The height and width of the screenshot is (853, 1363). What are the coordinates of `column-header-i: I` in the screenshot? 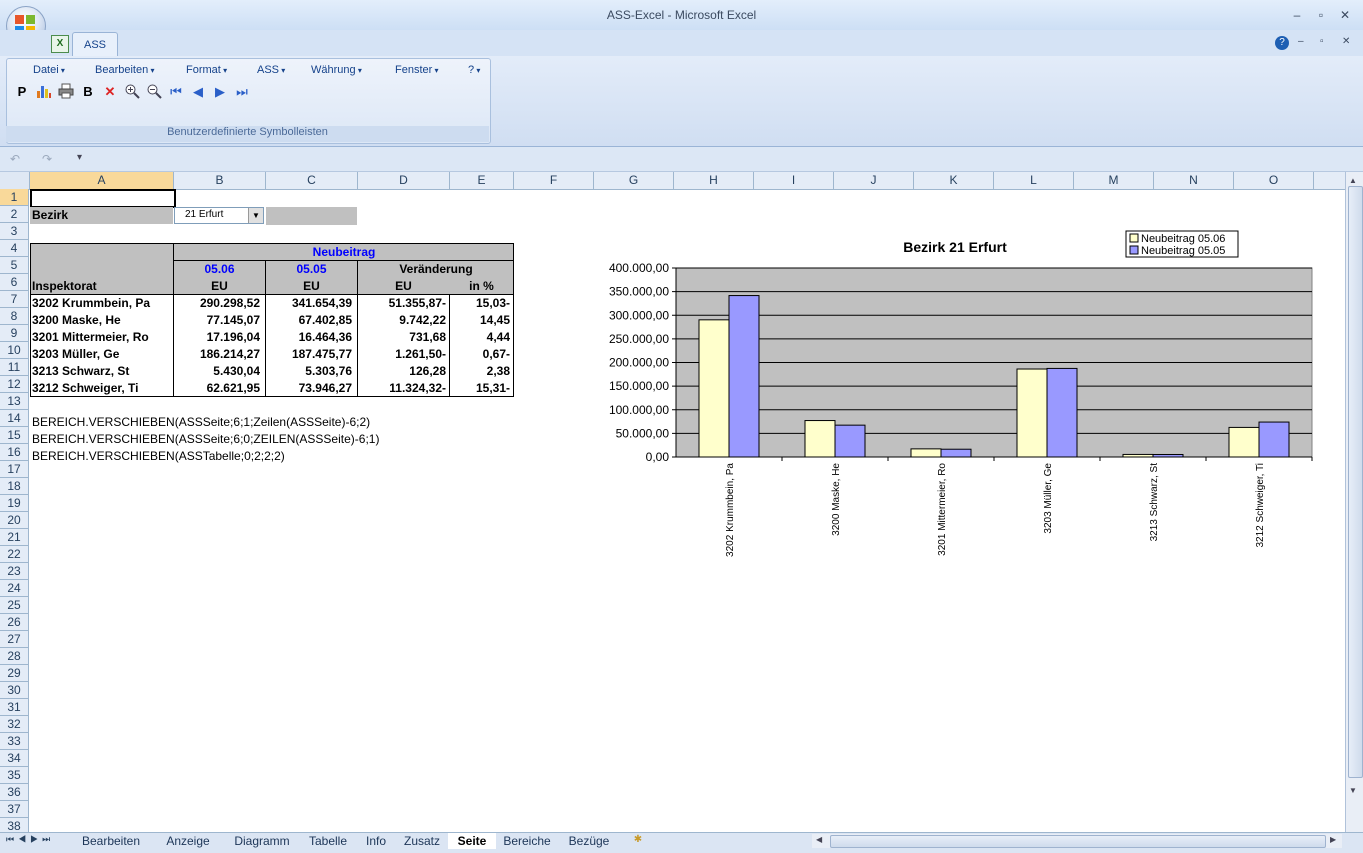 It's located at (794, 180).